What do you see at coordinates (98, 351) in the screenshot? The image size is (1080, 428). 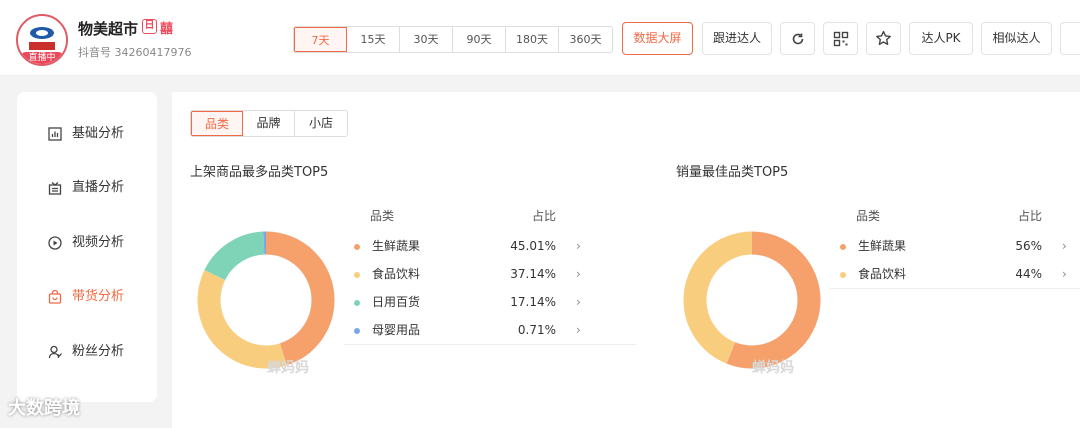 I see `sidebar-item-label: 粉丝分析` at bounding box center [98, 351].